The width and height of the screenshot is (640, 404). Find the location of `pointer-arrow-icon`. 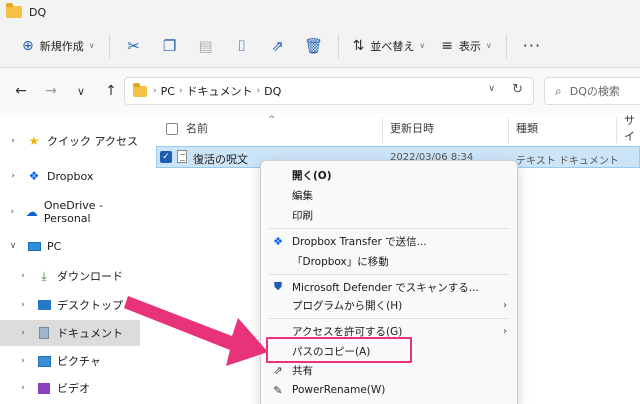

pointer-arrow-icon is located at coordinates (196, 331).